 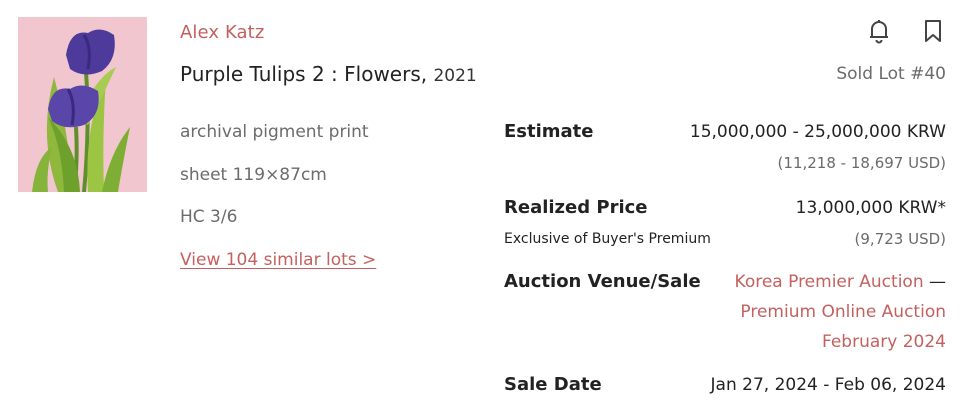 I want to click on artwork-thumbnail, so click(x=82, y=104).